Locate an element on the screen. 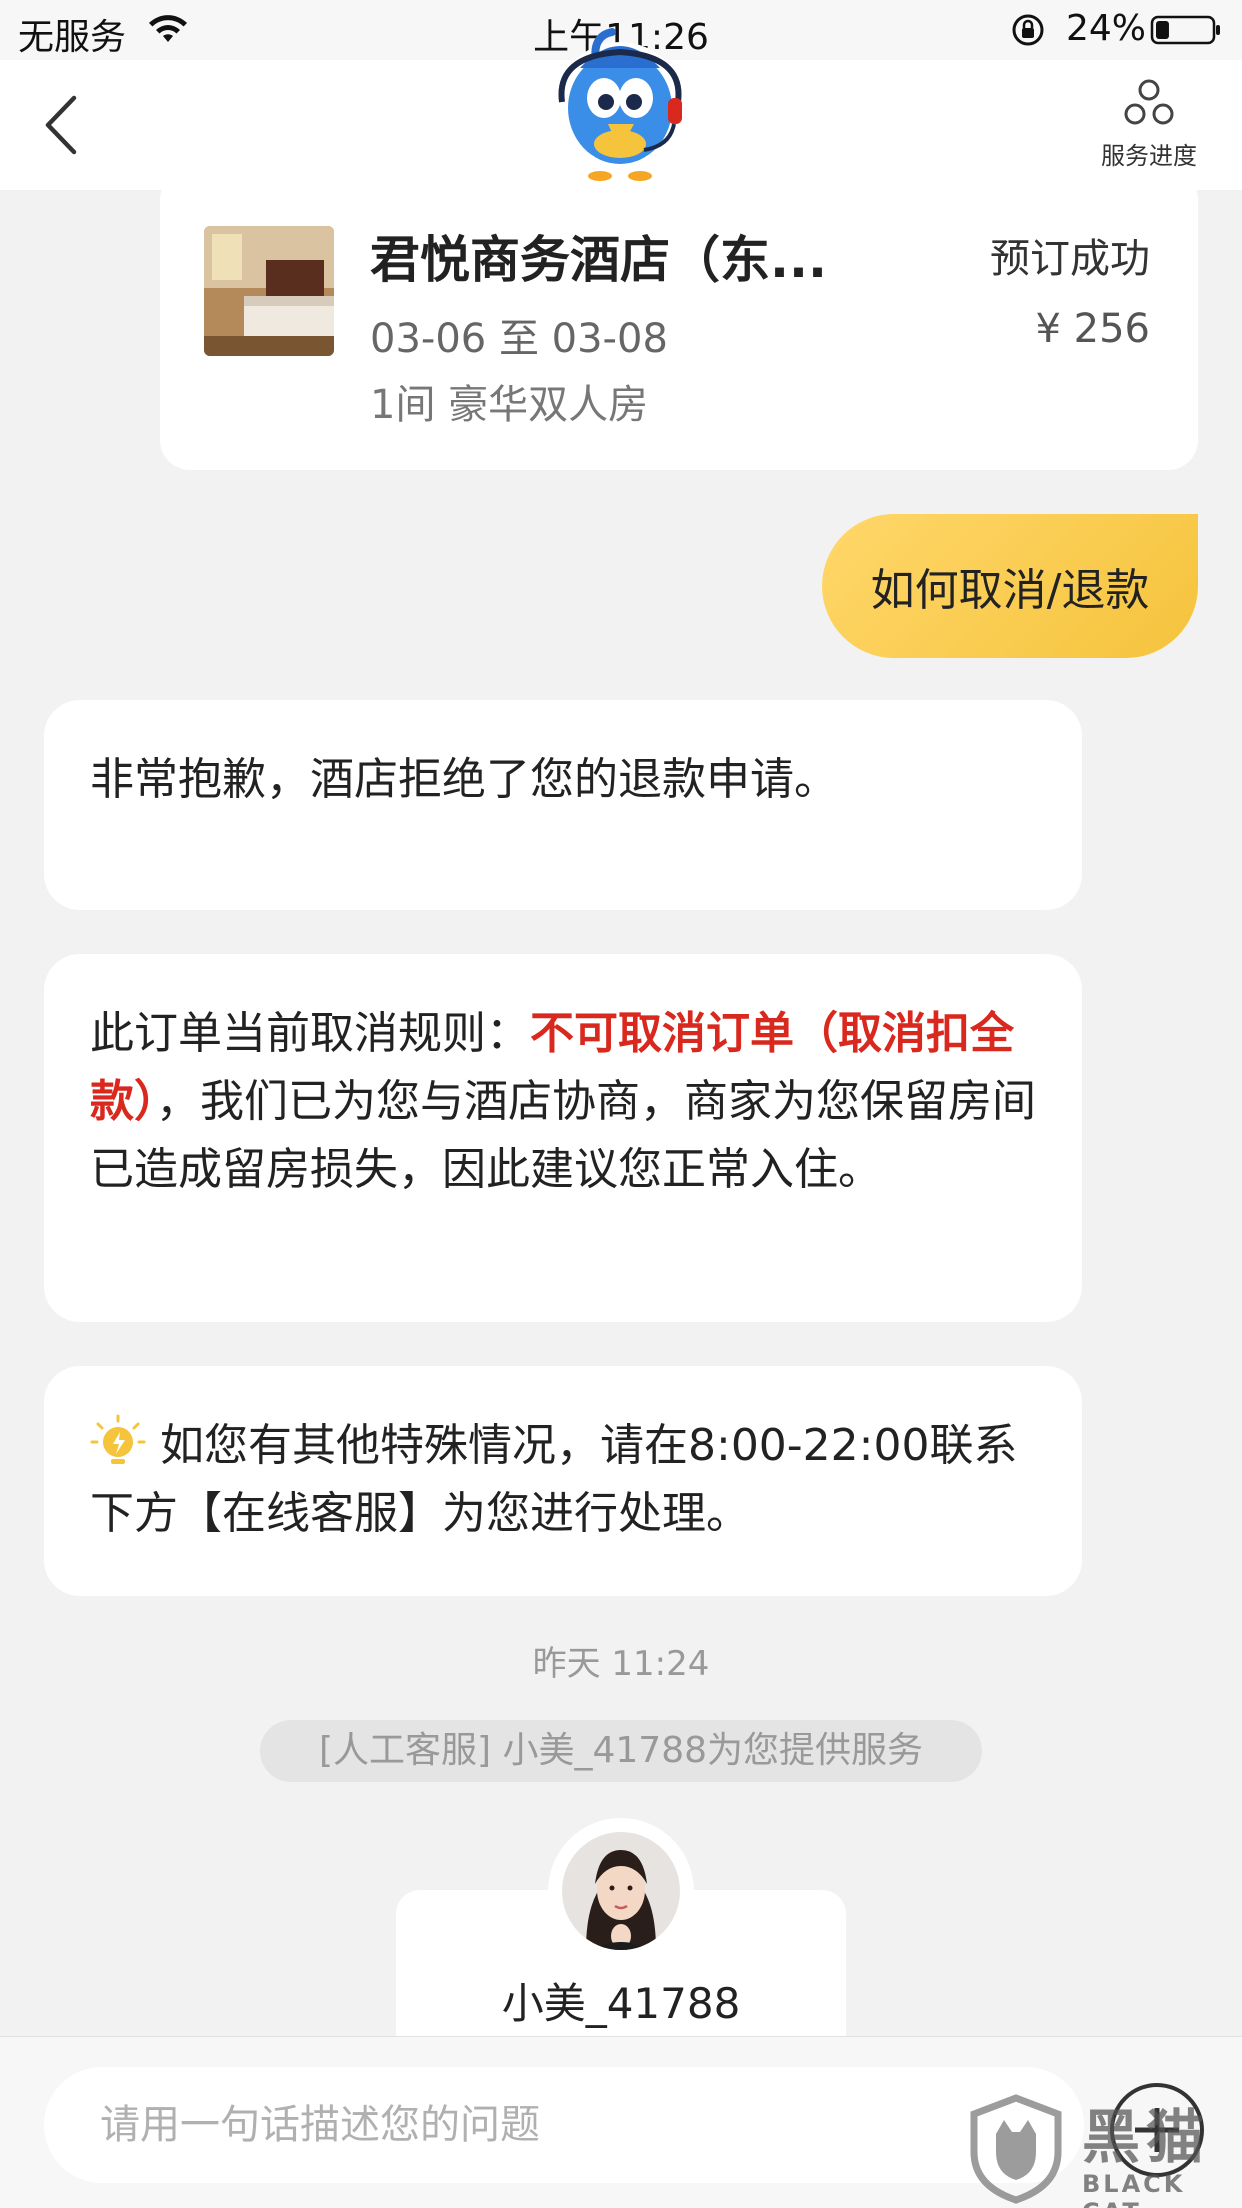  bot-message-bubble: 如您有其他特殊情况，请在8:00-22:00联系下方【在线客服】为您进行处理。 is located at coordinates (563, 1481).